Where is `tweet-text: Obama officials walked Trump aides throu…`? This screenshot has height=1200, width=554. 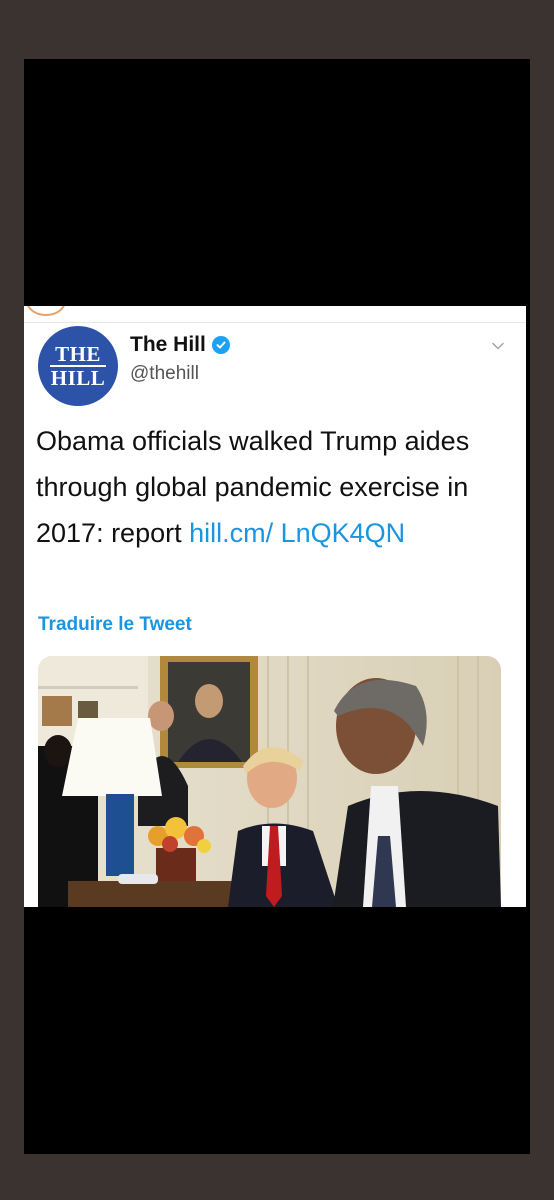 tweet-text: Obama officials walked Trump aides throu… is located at coordinates (271, 487).